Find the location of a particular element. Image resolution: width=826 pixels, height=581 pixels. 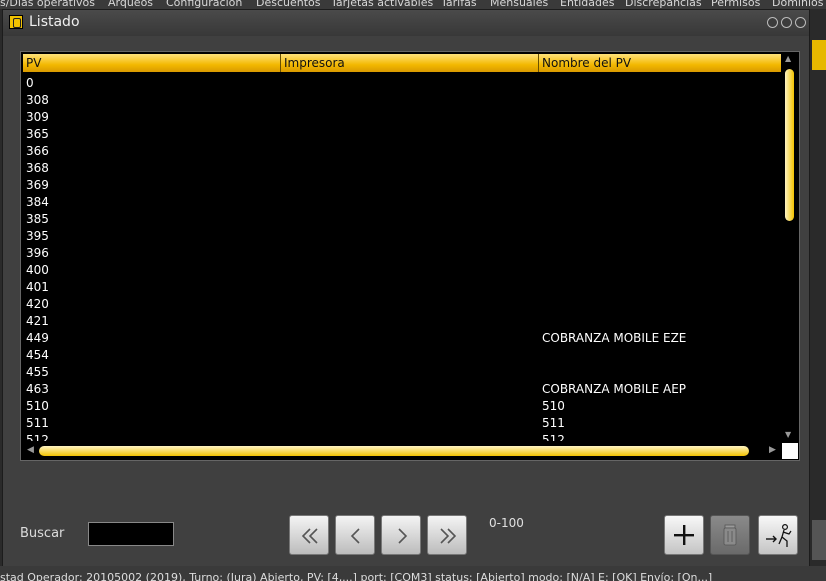

menu-item: Tarifas is located at coordinates (459, 4).